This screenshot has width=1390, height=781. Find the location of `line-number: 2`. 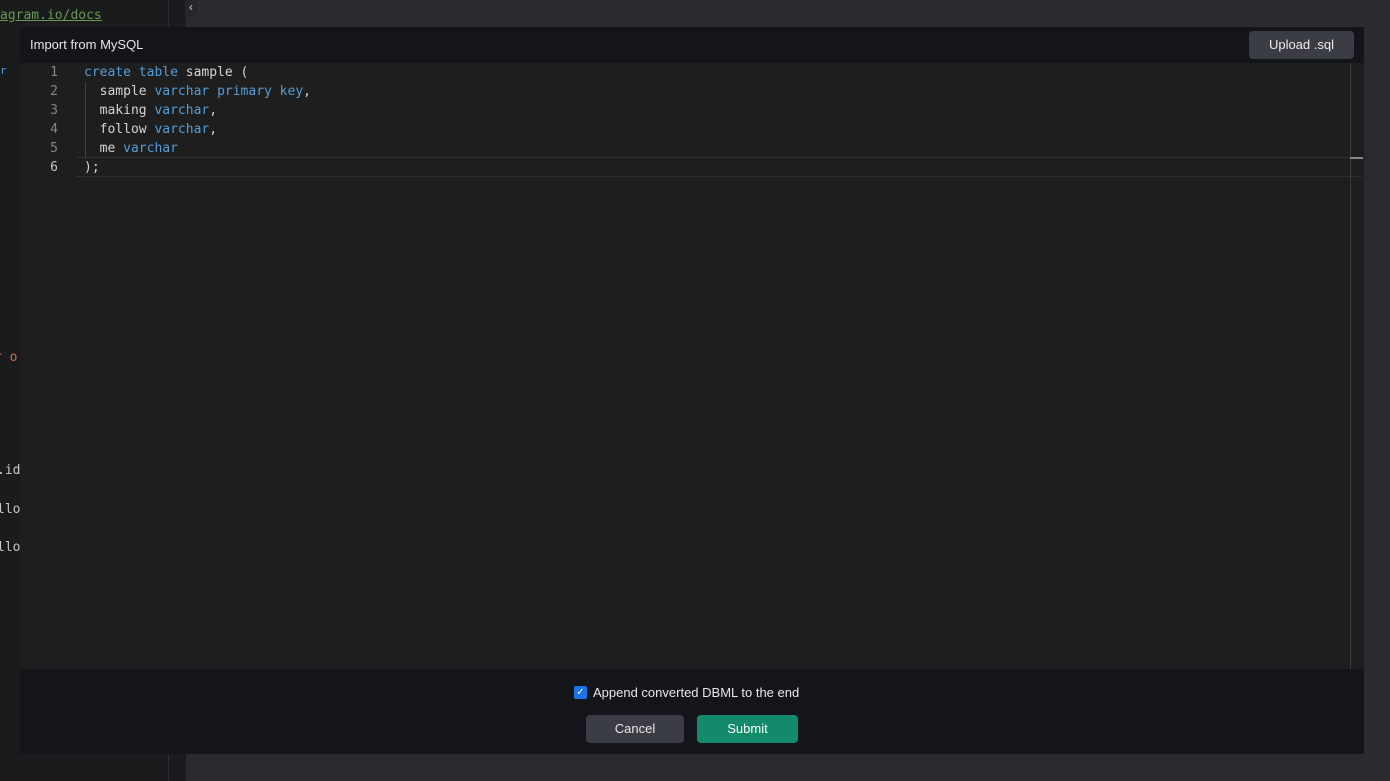

line-number: 2 is located at coordinates (54, 91).